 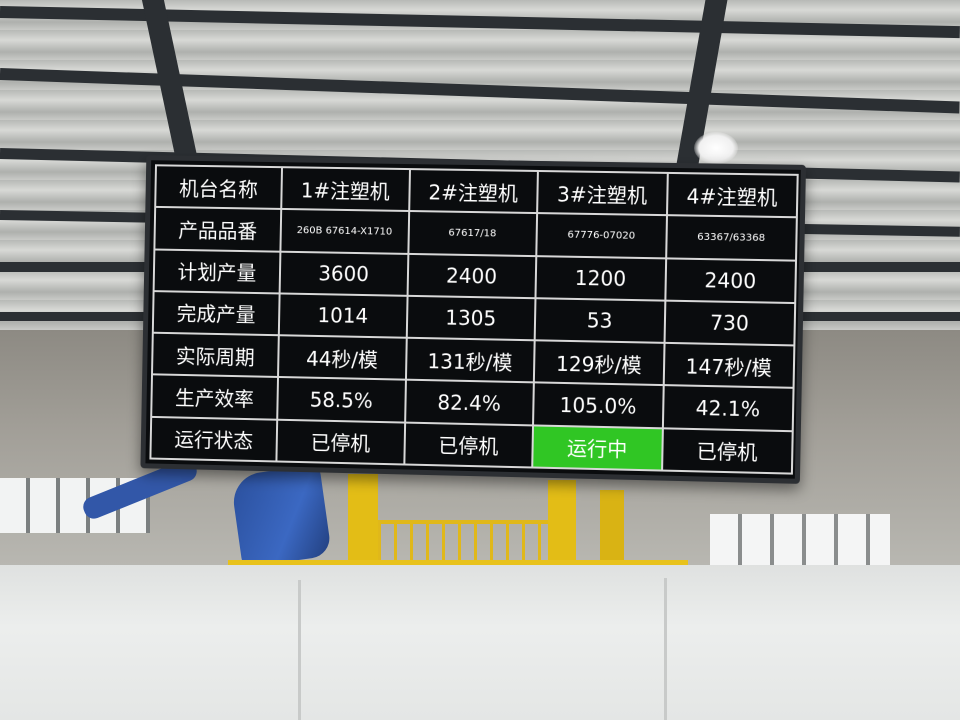 I want to click on header-cell-machine-4: 4#注塑机, so click(x=731, y=195).